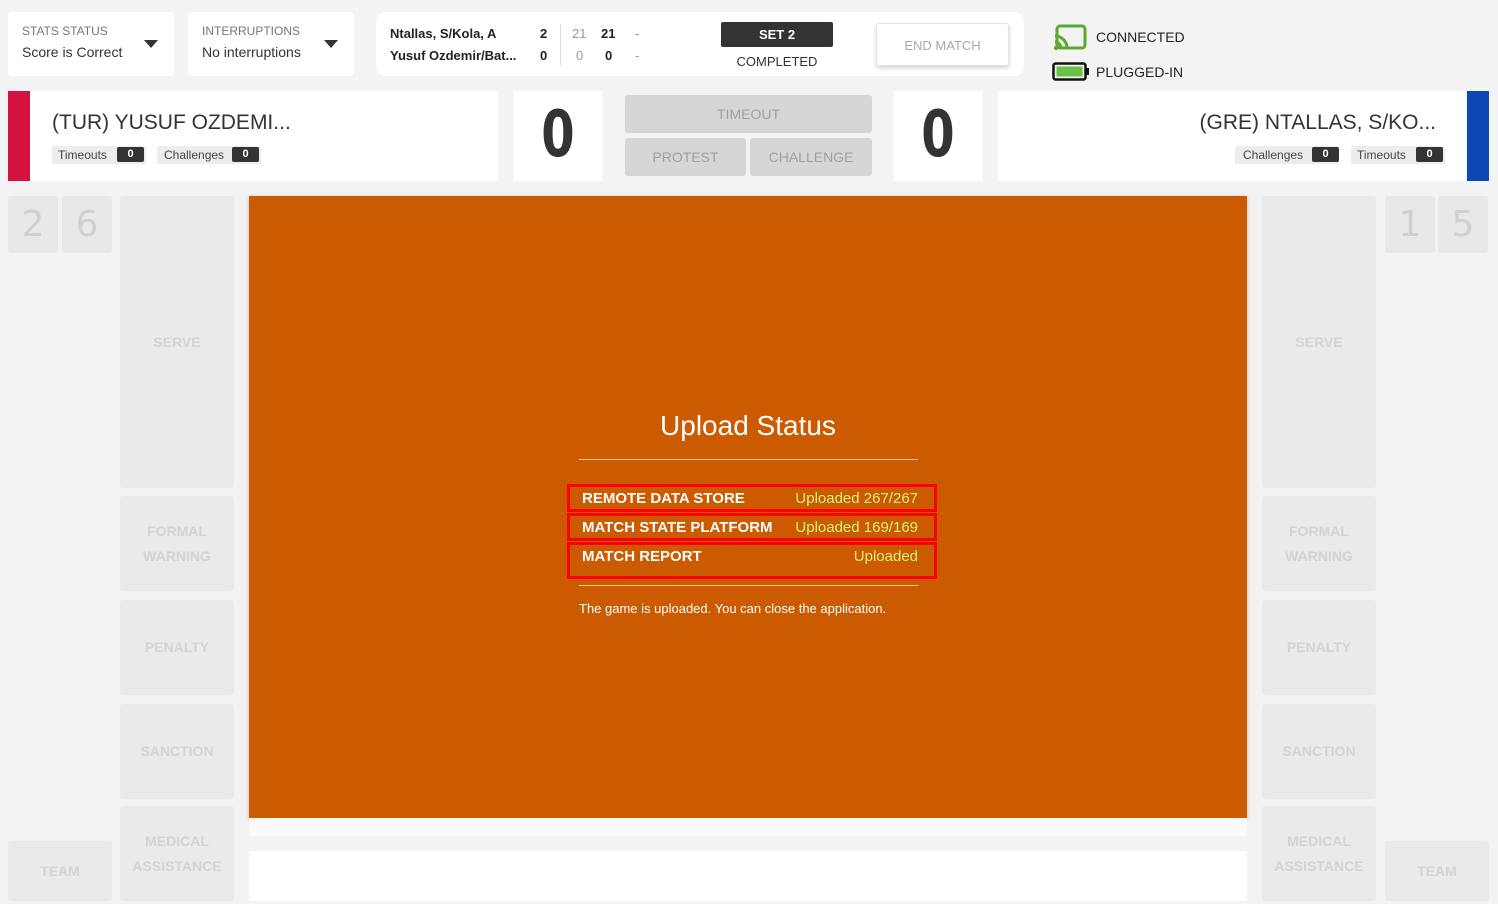 The width and height of the screenshot is (1498, 904). Describe the element at coordinates (777, 61) in the screenshot. I see `set-status: COMPLETED` at that location.